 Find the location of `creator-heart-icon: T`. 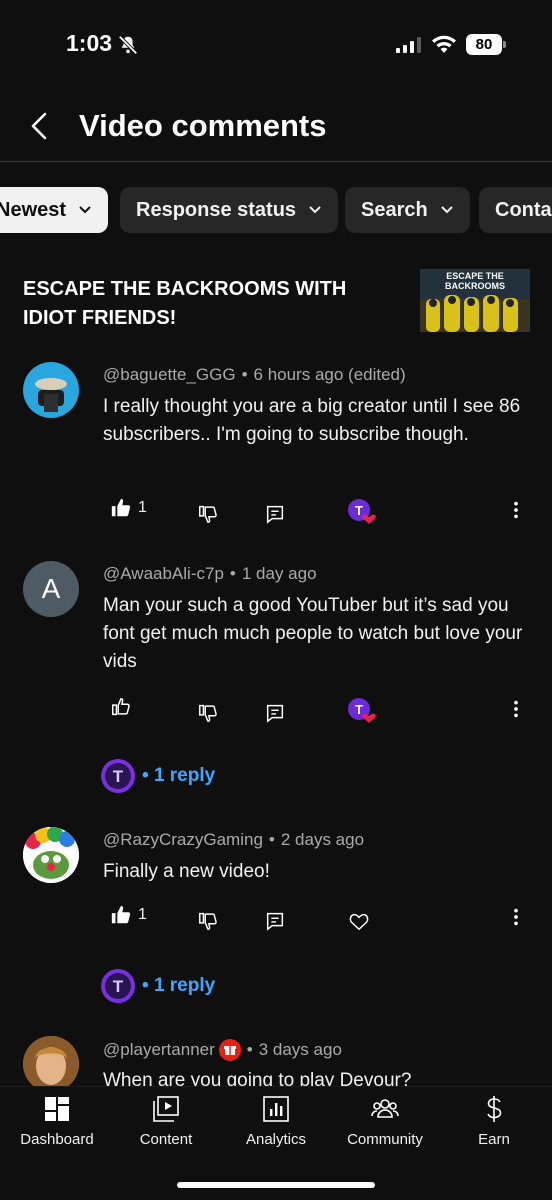

creator-heart-icon: T is located at coordinates (362, 511).